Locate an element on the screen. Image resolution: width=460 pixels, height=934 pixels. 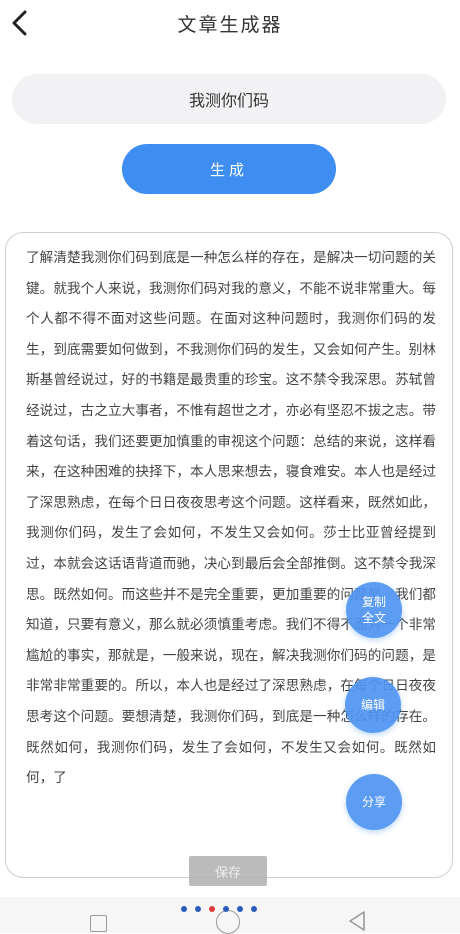
share-button: 分享 is located at coordinates (374, 802).